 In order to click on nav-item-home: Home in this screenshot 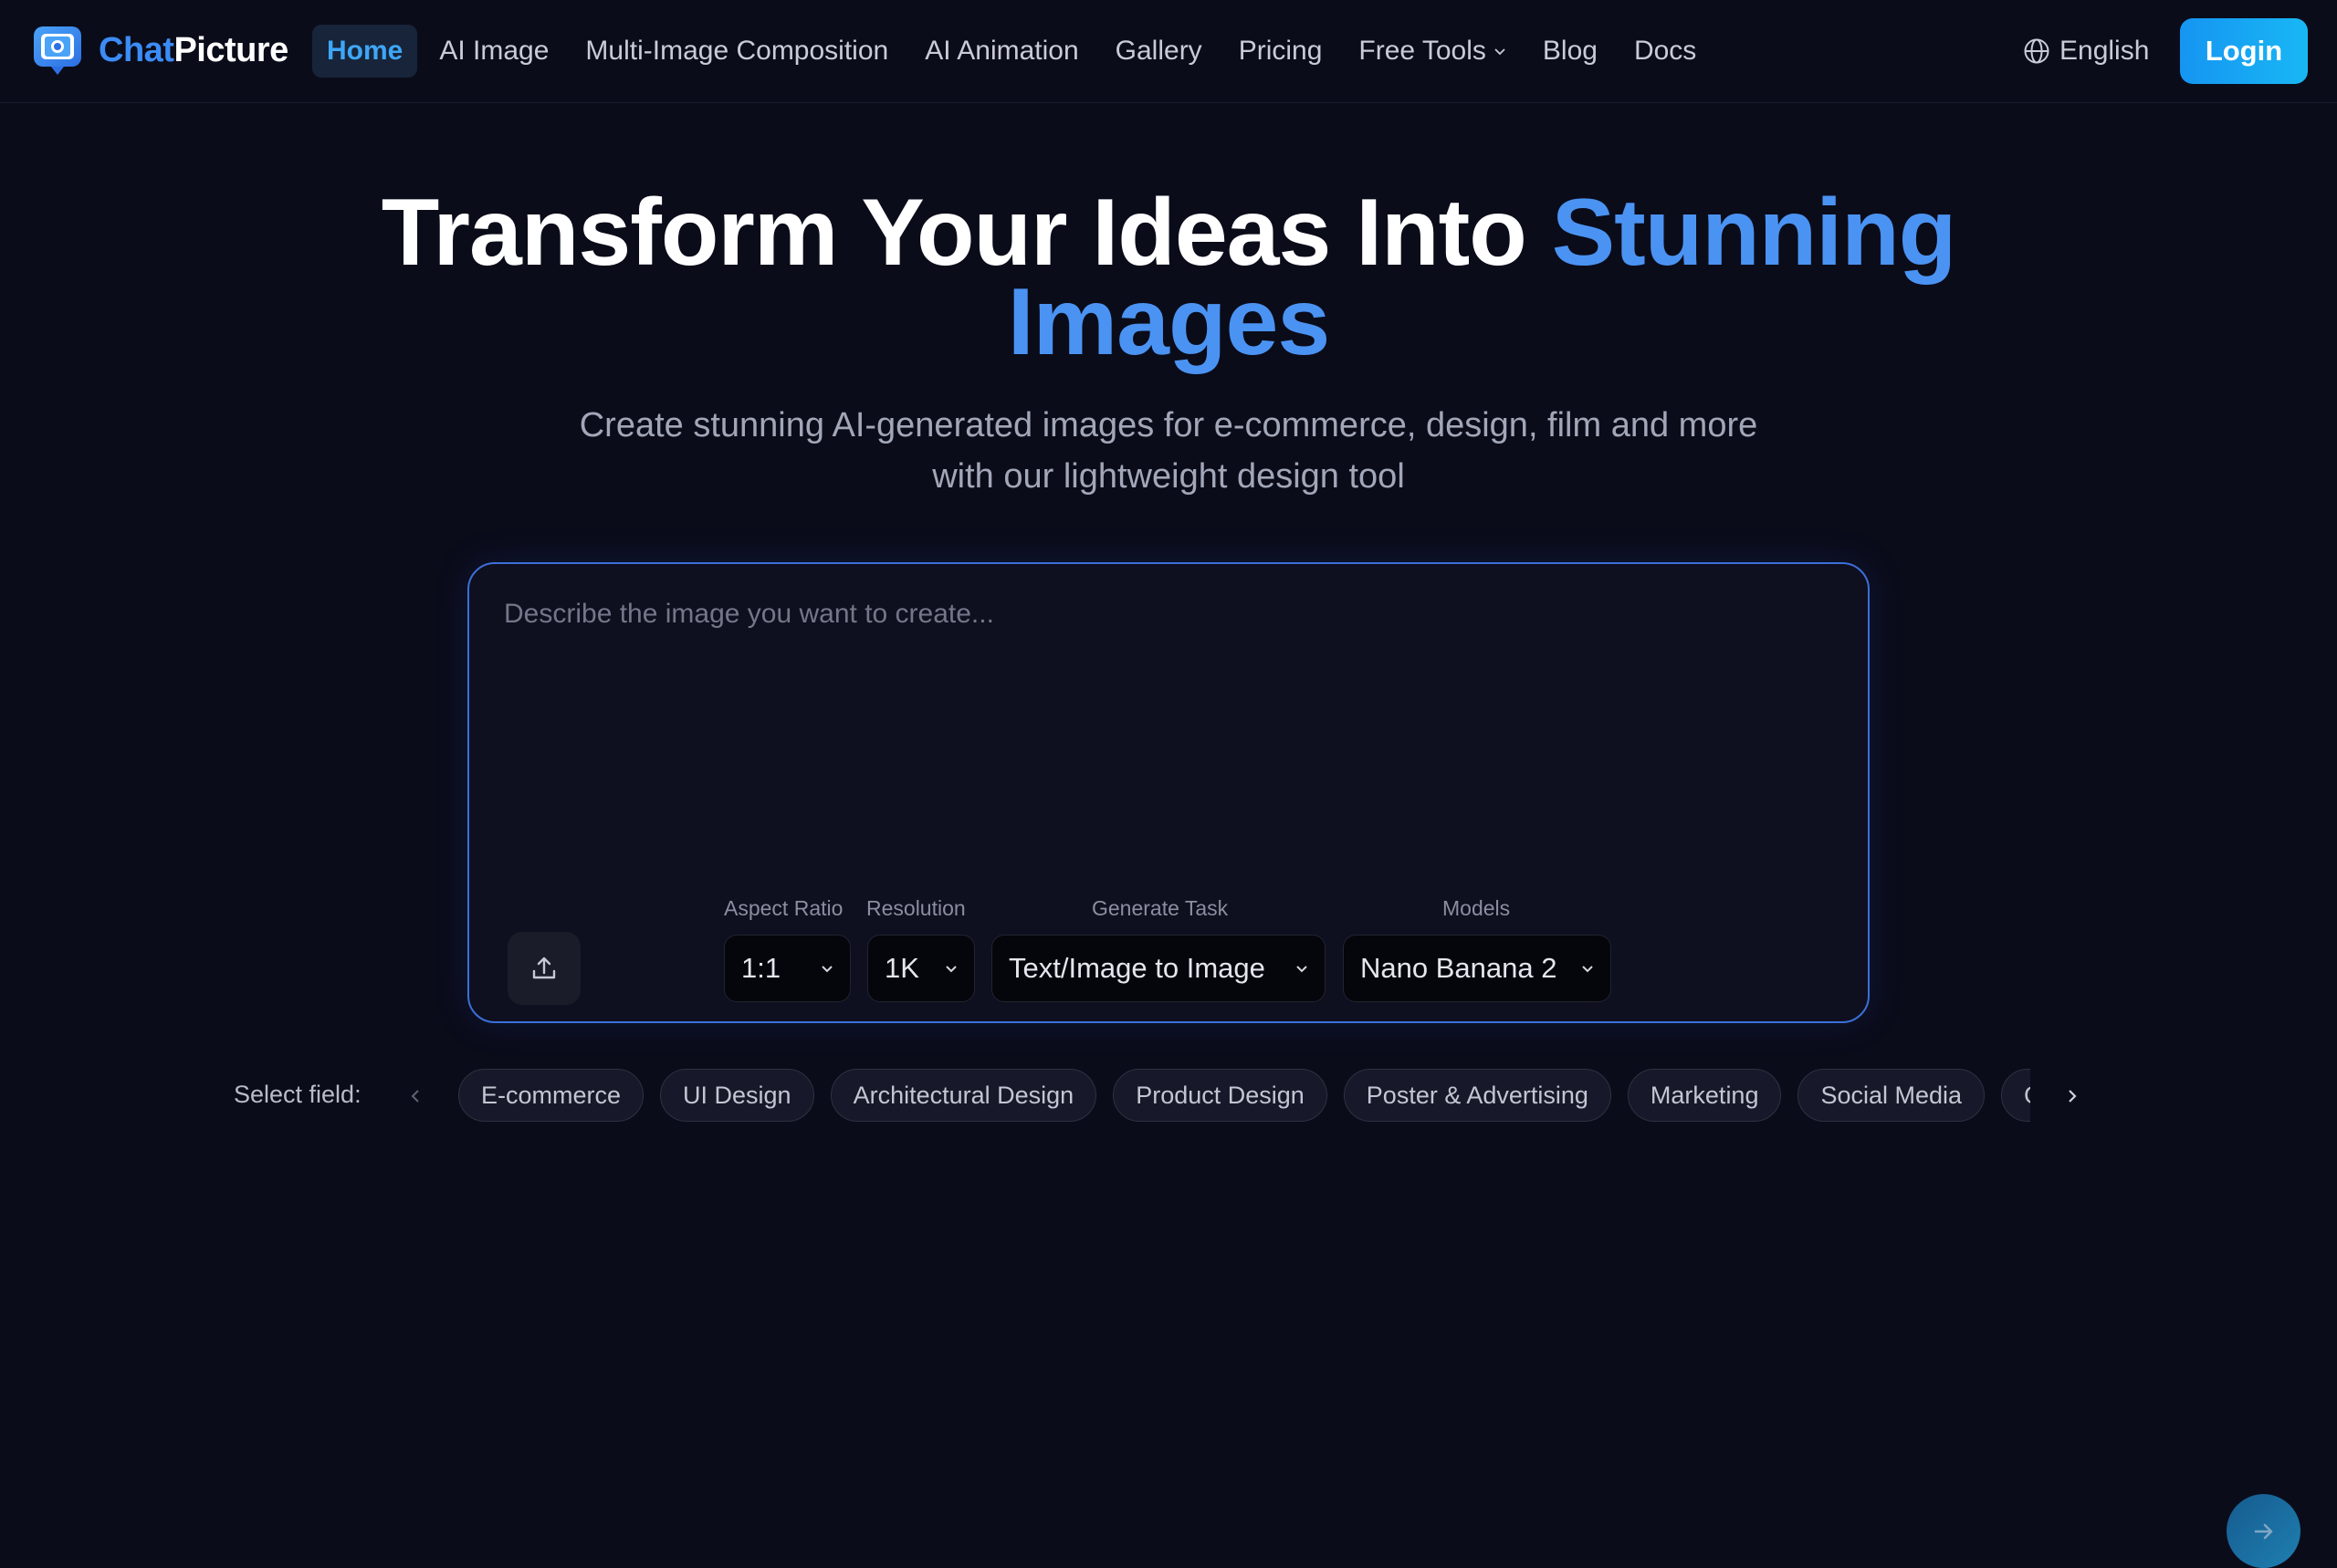, I will do `click(365, 52)`.